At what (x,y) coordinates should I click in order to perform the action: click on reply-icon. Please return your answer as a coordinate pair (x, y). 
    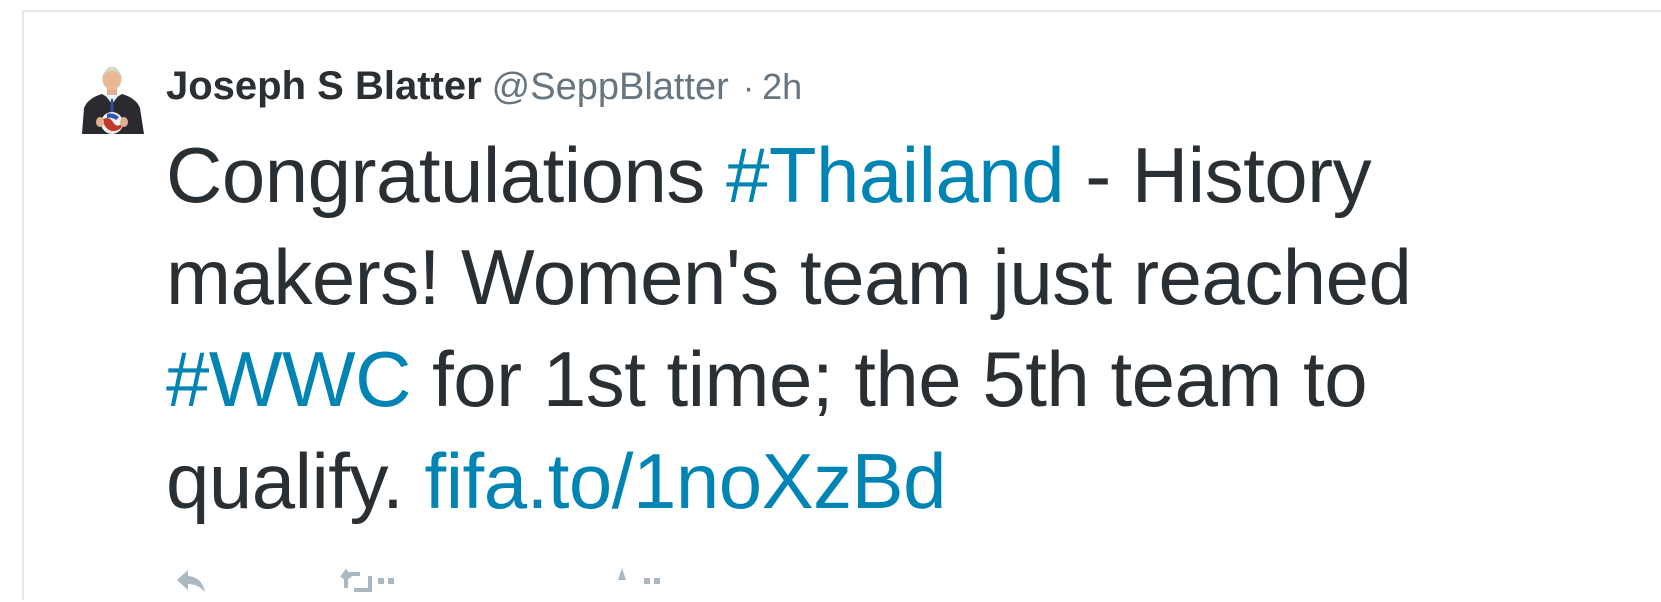
    Looking at the image, I should click on (191, 584).